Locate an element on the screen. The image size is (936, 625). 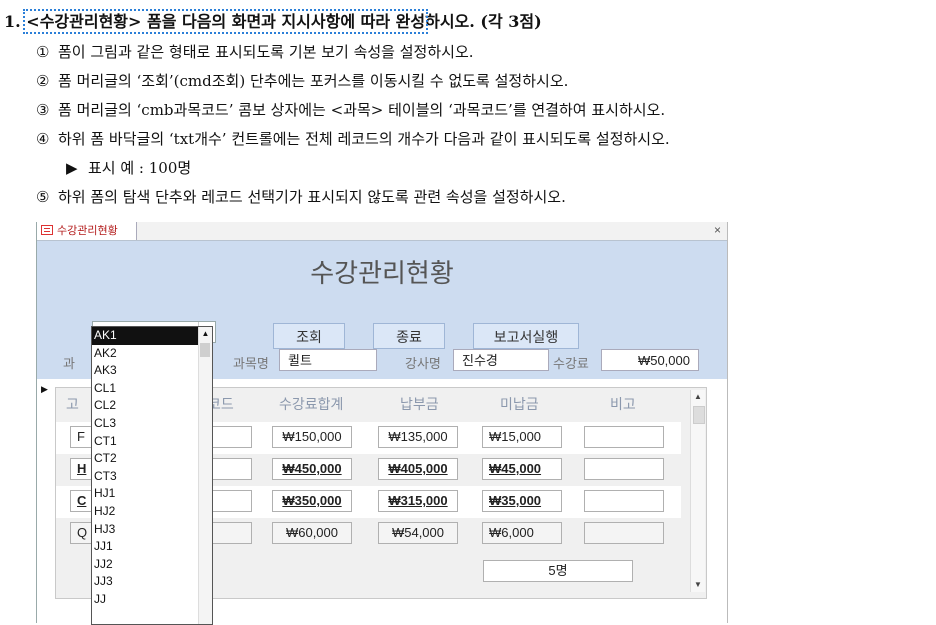
dropdown-option: CL1 is located at coordinates (152, 389).